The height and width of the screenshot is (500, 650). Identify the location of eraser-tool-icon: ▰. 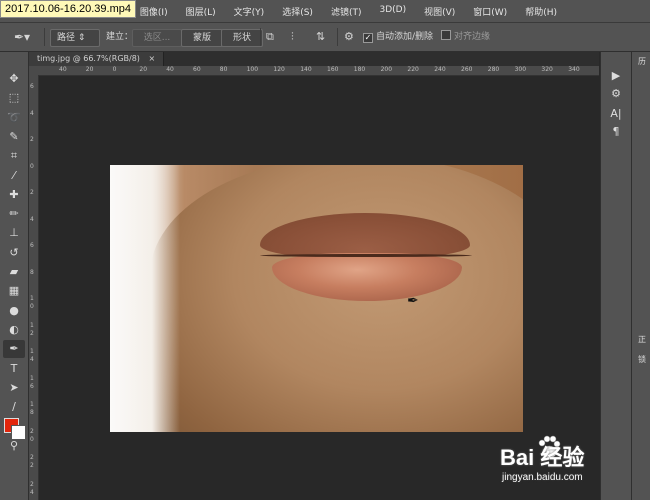
(14, 272).